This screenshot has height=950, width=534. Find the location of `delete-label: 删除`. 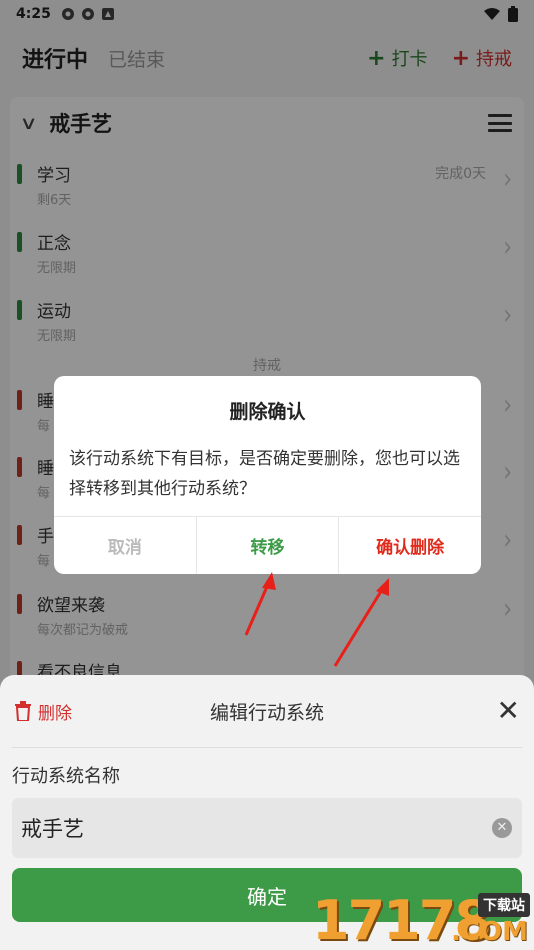

delete-label: 删除 is located at coordinates (55, 713).